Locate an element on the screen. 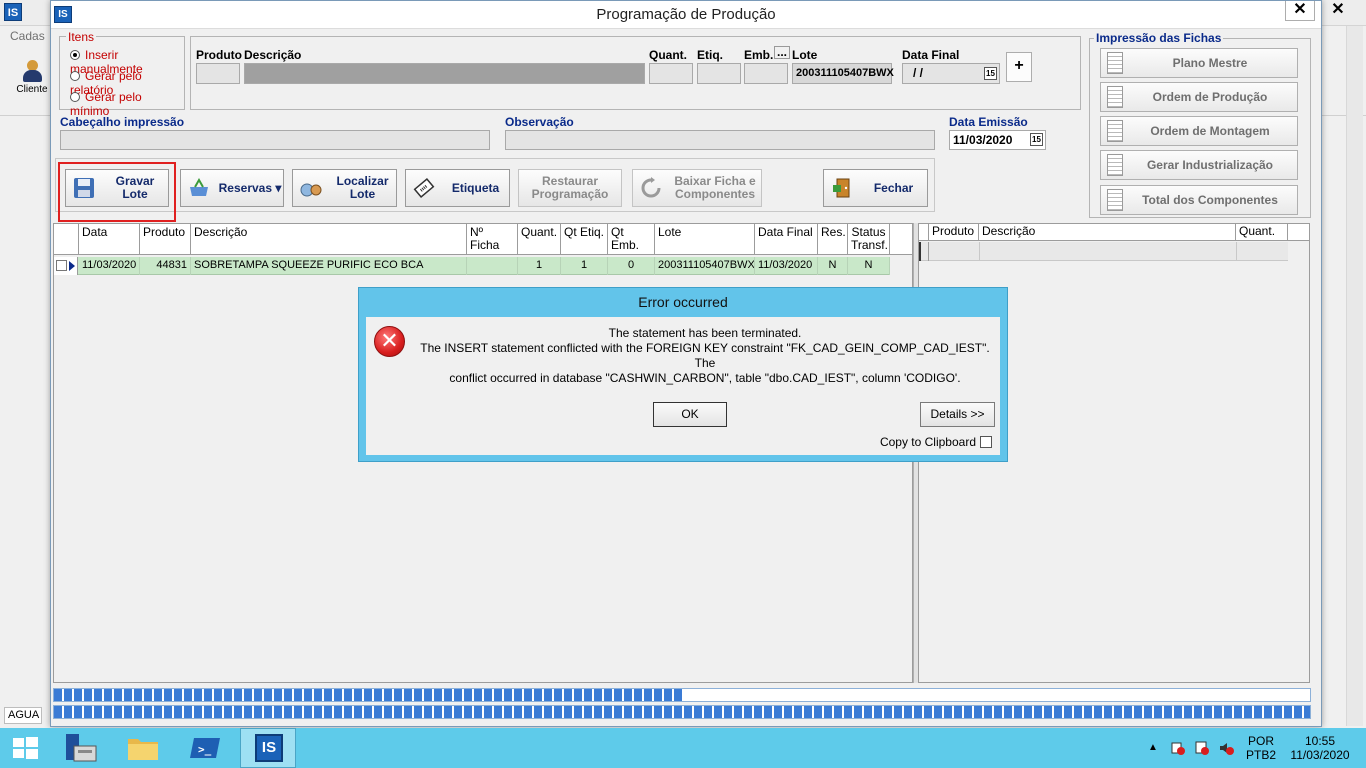  radio-icon is located at coordinates (75, 97).